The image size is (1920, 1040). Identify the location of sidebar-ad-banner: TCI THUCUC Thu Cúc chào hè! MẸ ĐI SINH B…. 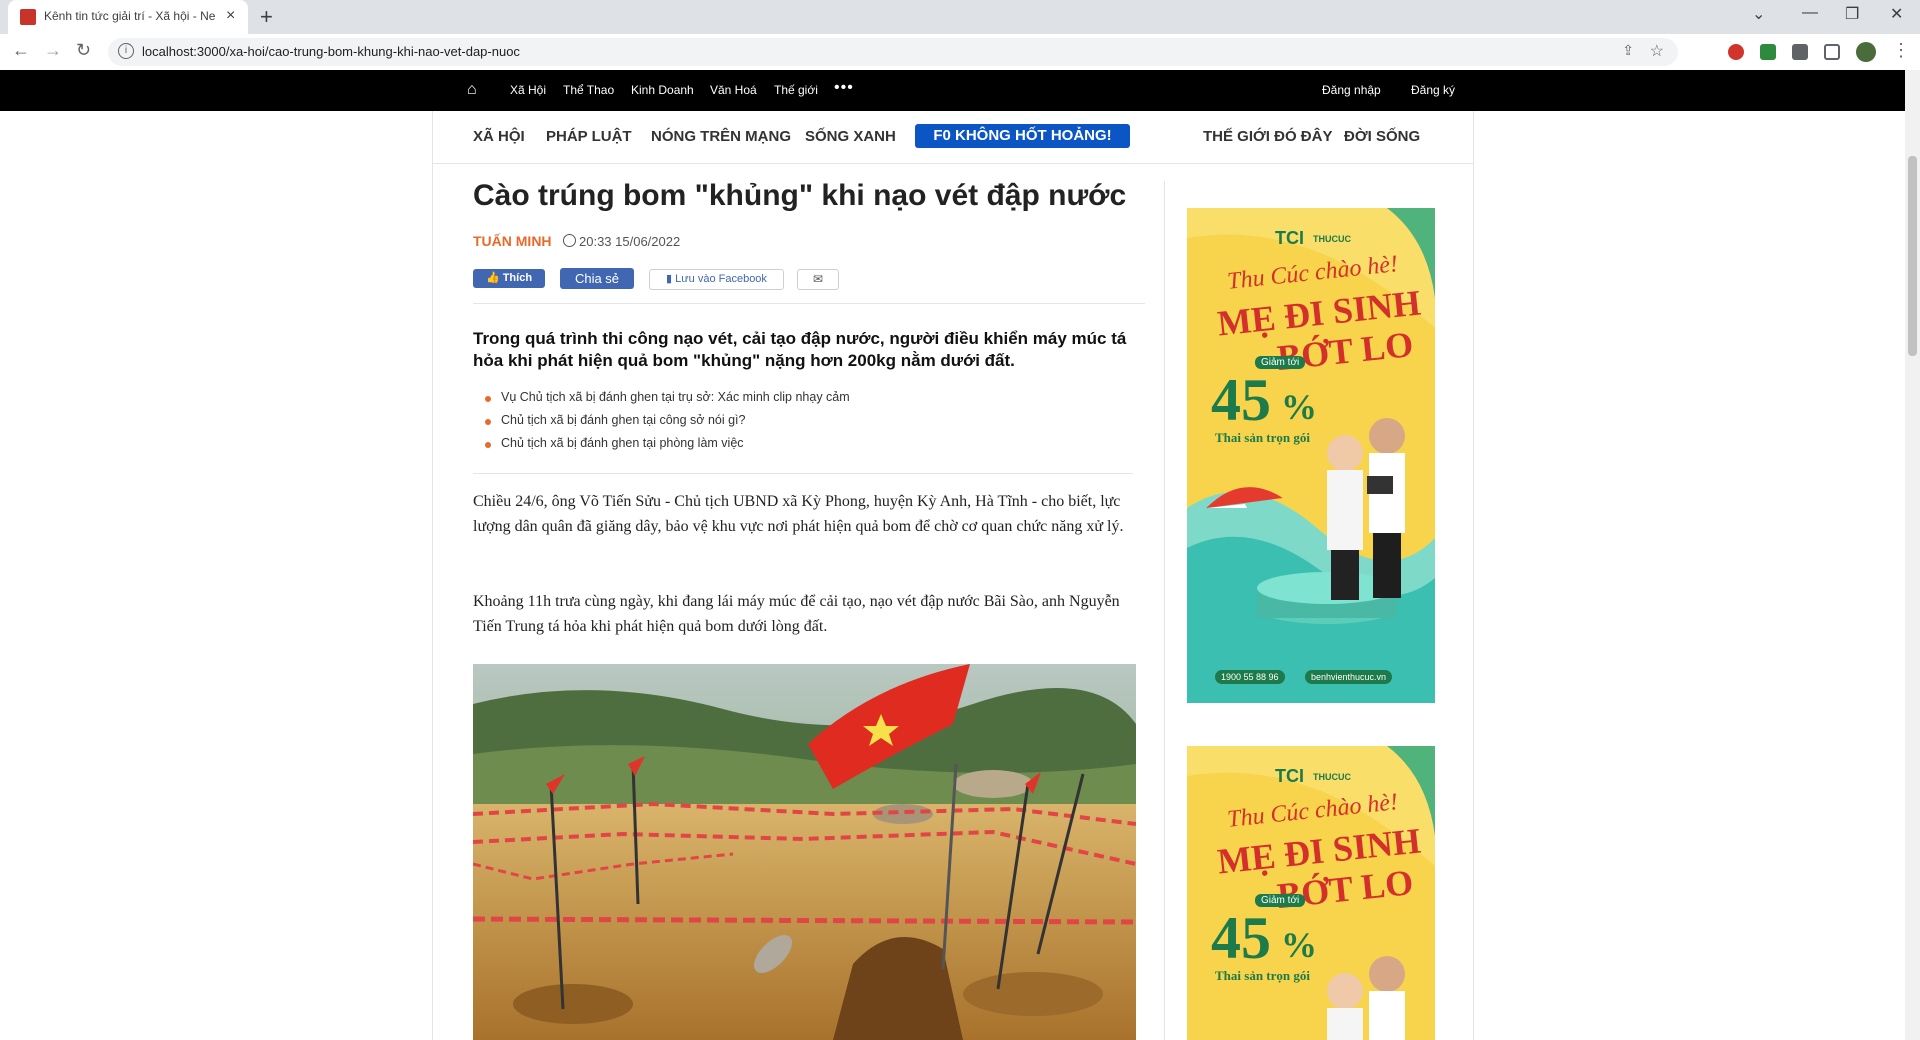
(1311, 455).